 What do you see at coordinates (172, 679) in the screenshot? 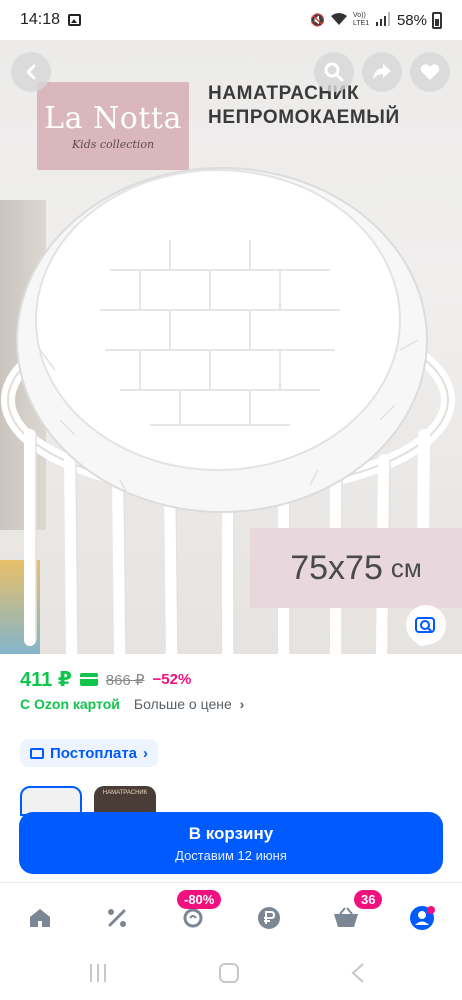
I see `discount-badge: −52%` at bounding box center [172, 679].